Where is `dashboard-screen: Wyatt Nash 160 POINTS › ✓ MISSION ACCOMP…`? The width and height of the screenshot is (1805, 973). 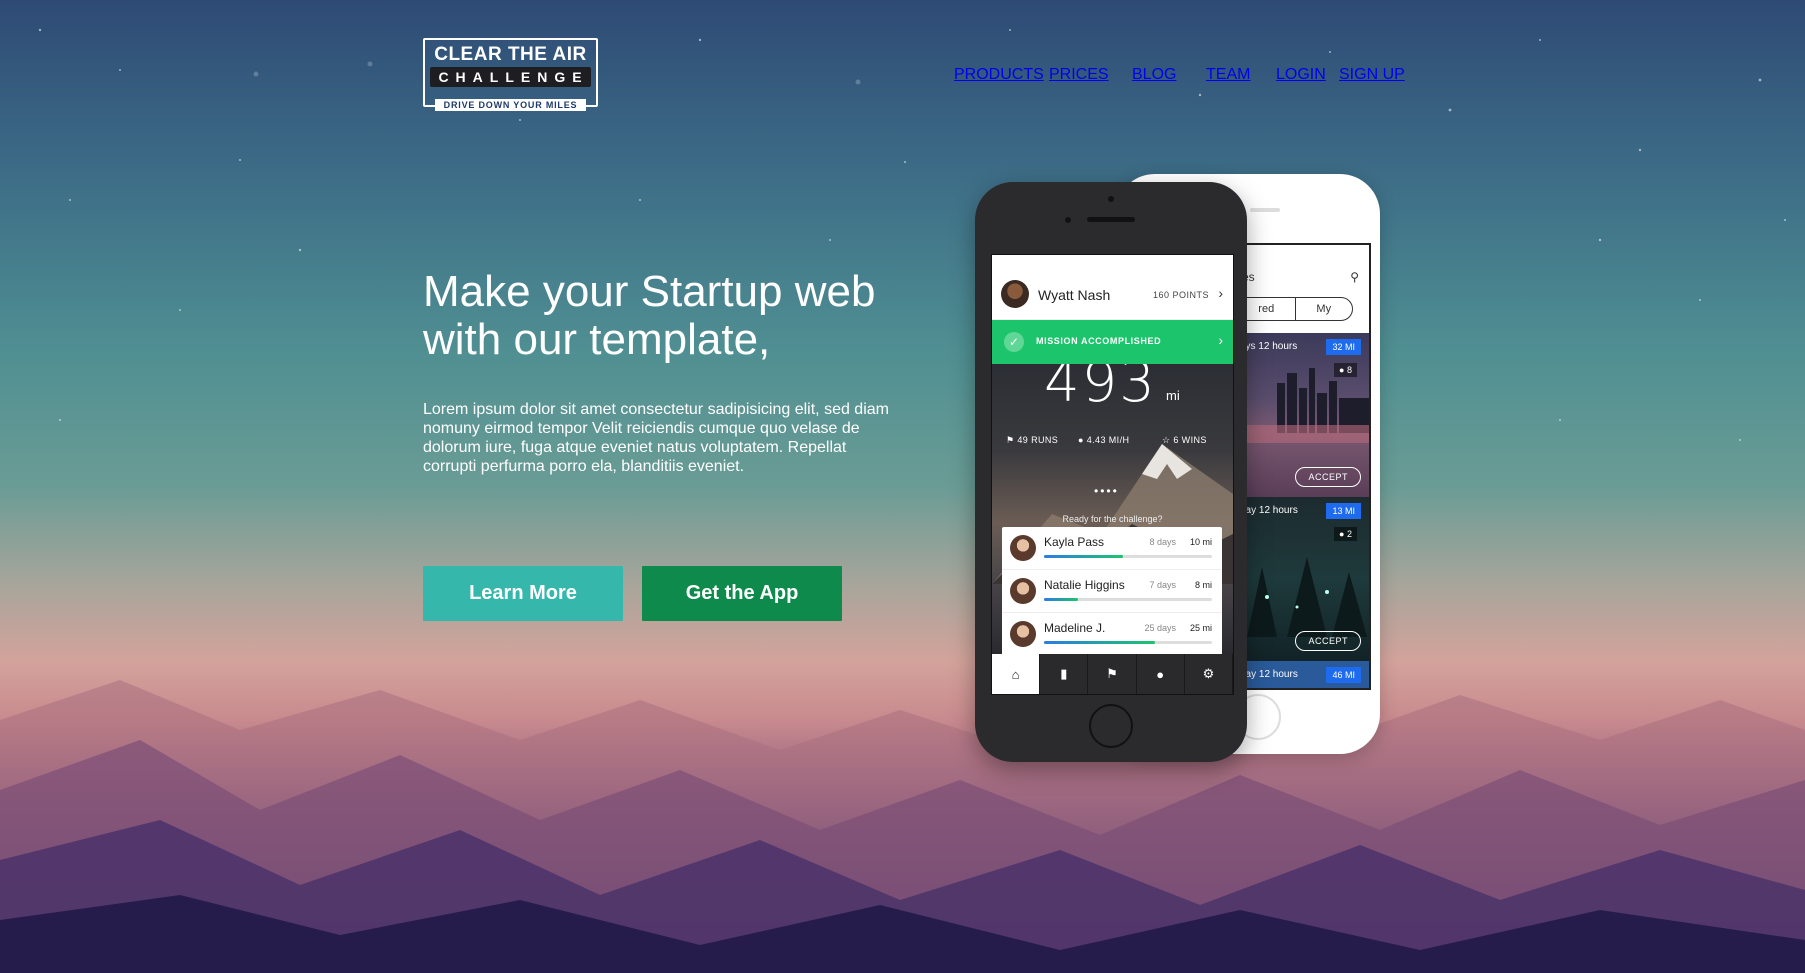
dashboard-screen: Wyatt Nash 160 POINTS › ✓ MISSION ACCOMP… is located at coordinates (1112, 474).